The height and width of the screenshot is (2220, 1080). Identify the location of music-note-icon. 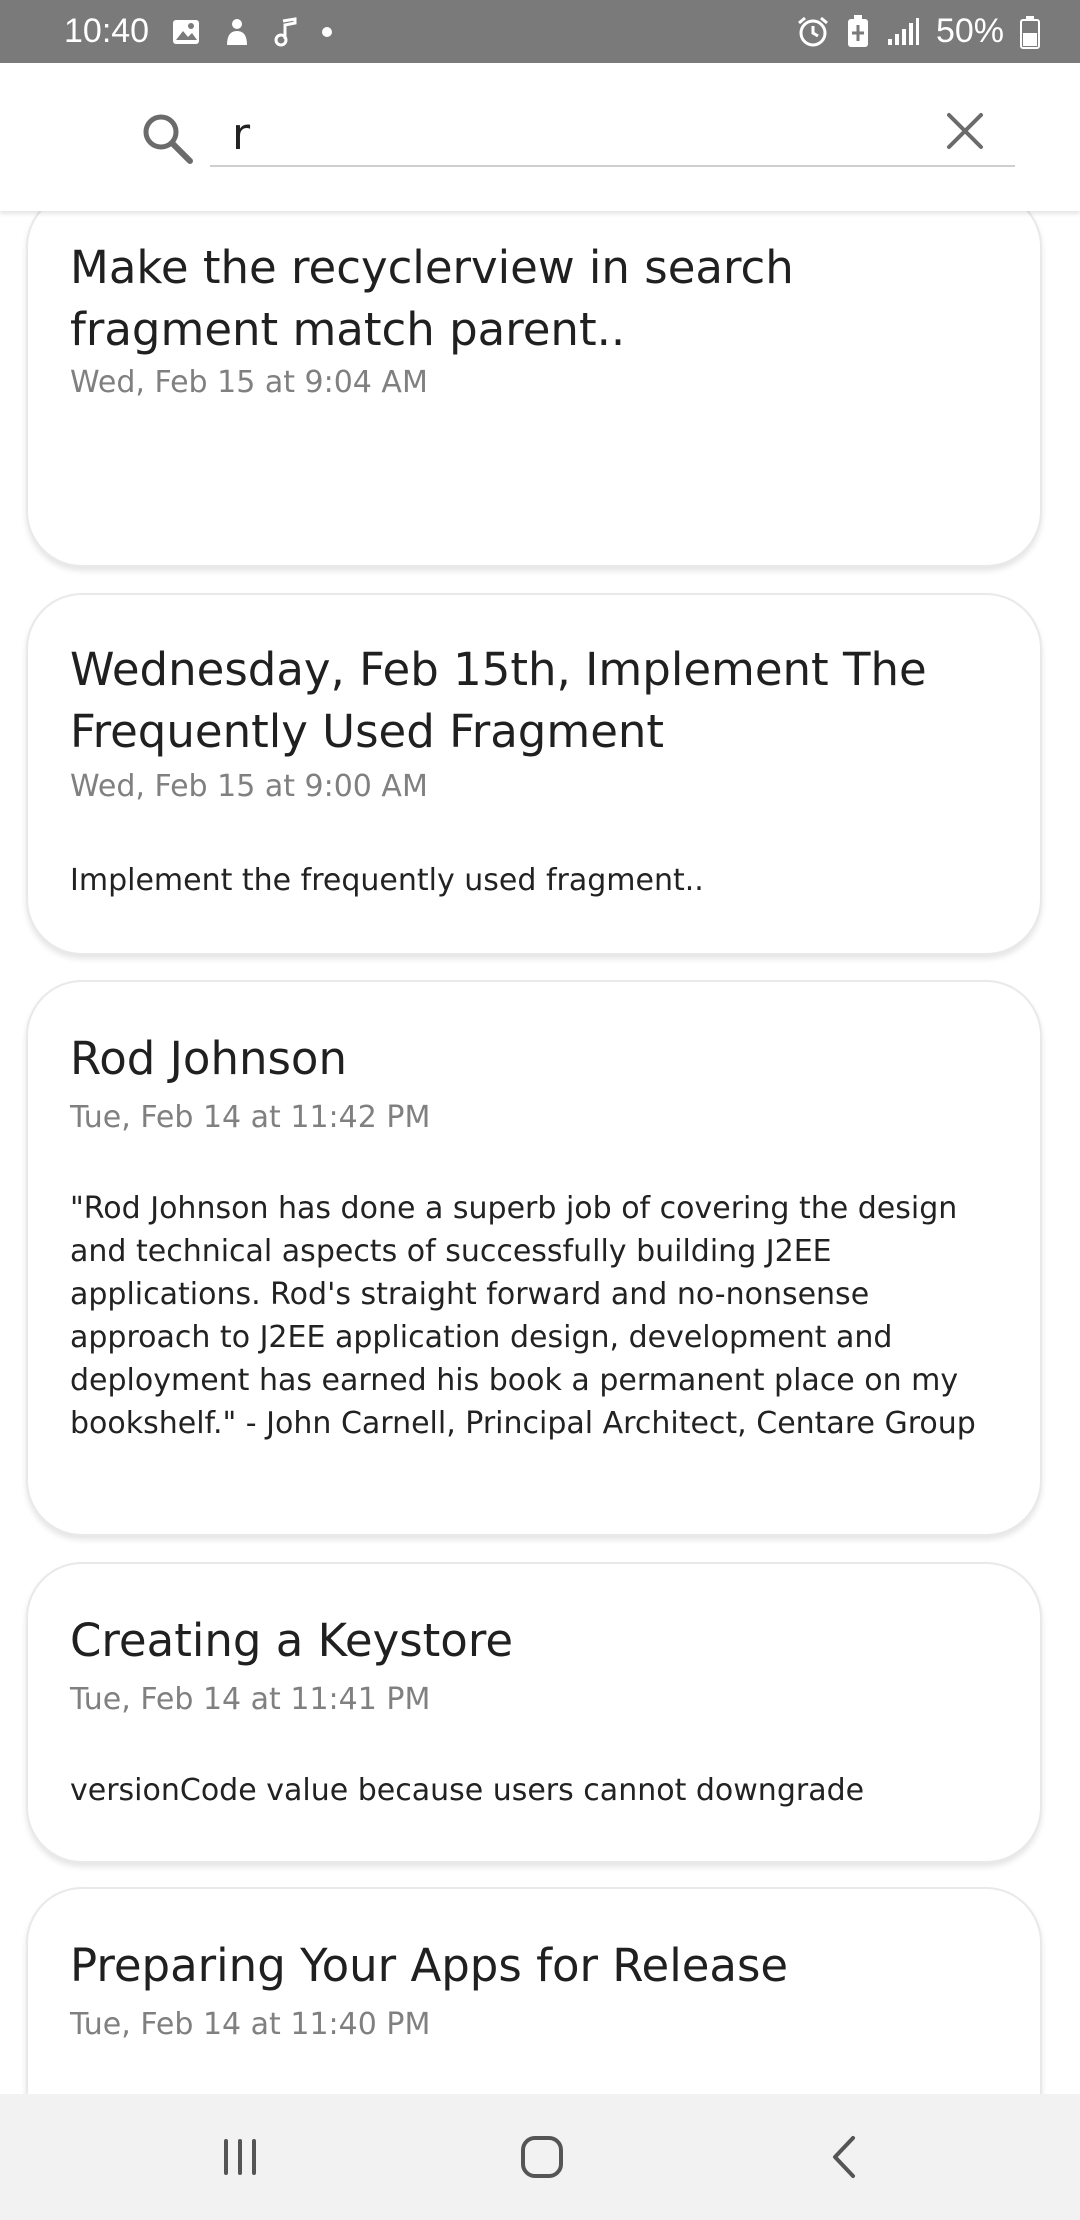
(286, 31).